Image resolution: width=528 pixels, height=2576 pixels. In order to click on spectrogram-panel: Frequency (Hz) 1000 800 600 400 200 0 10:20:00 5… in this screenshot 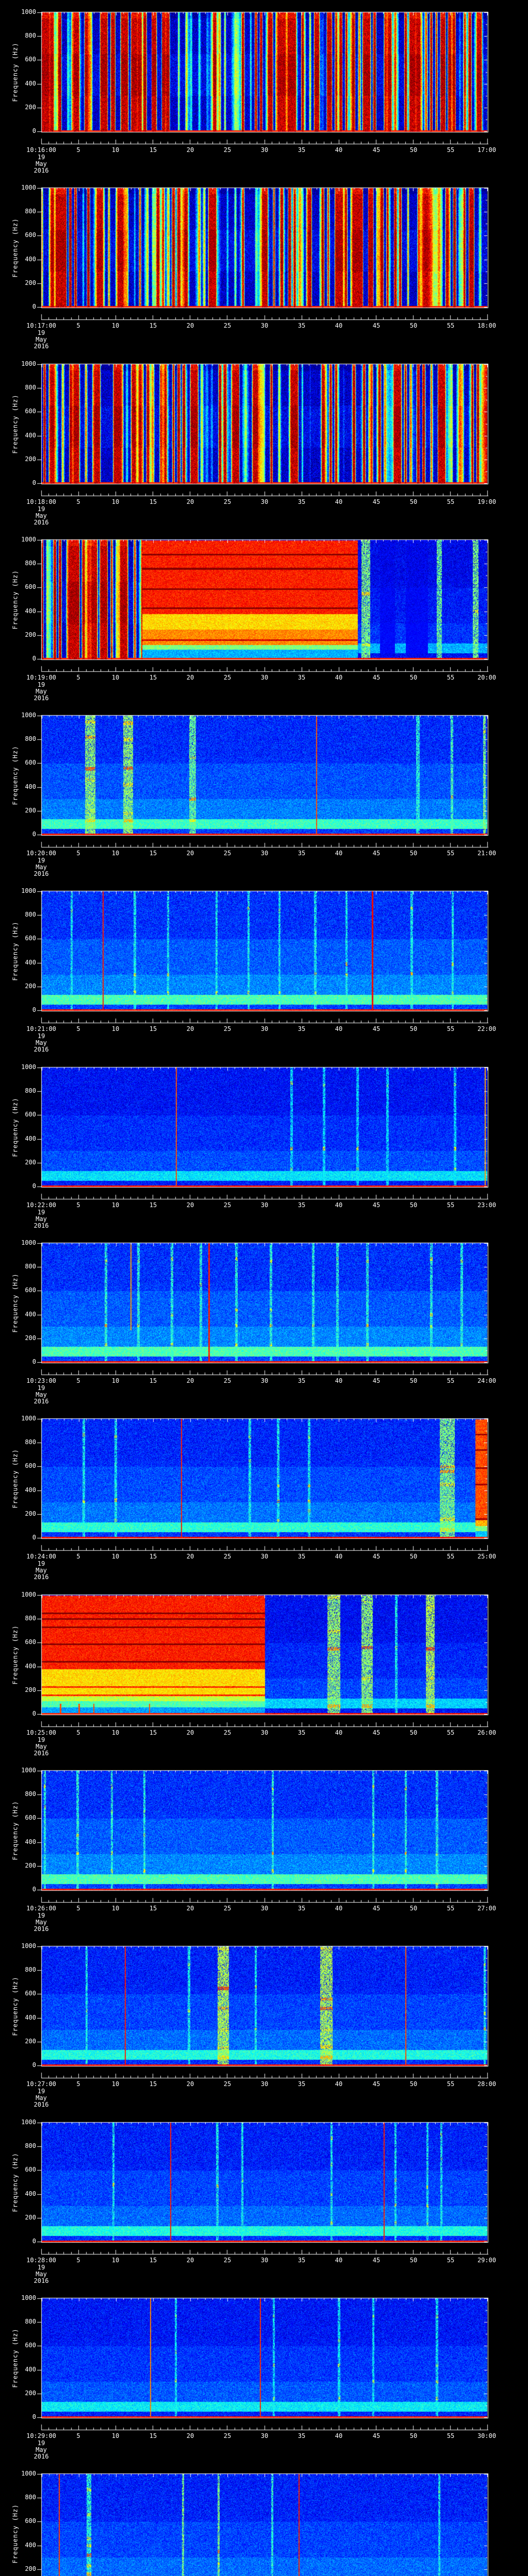, I will do `click(264, 791)`.